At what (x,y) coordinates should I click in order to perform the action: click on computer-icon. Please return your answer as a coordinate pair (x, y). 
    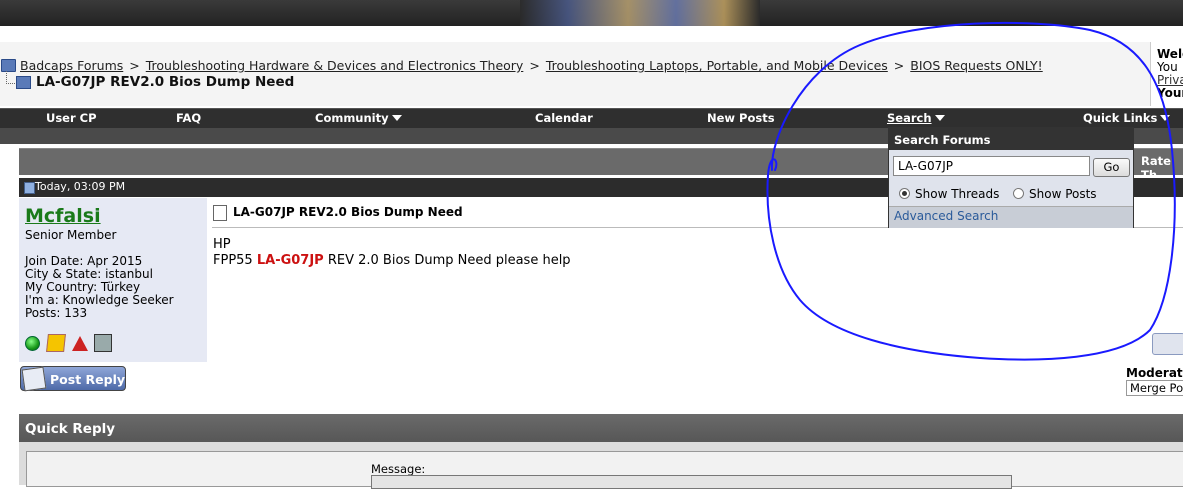
    Looking at the image, I should click on (103, 343).